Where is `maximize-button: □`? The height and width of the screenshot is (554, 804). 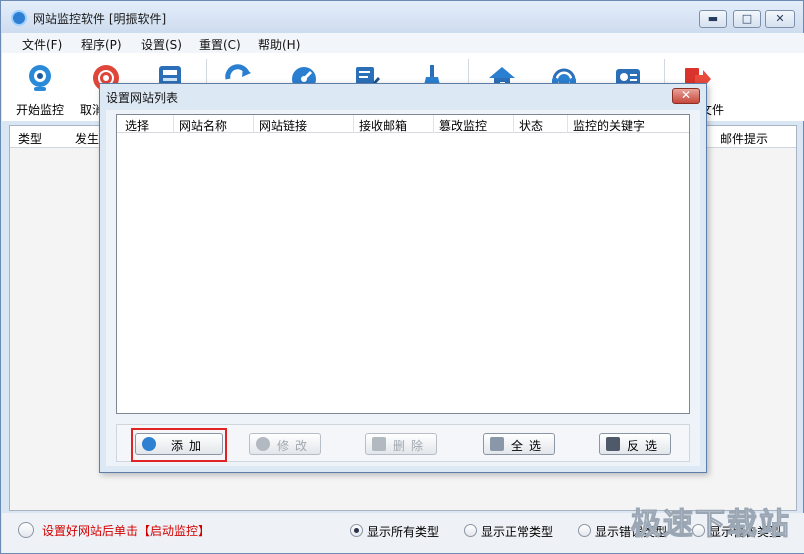
maximize-button: □ is located at coordinates (747, 19).